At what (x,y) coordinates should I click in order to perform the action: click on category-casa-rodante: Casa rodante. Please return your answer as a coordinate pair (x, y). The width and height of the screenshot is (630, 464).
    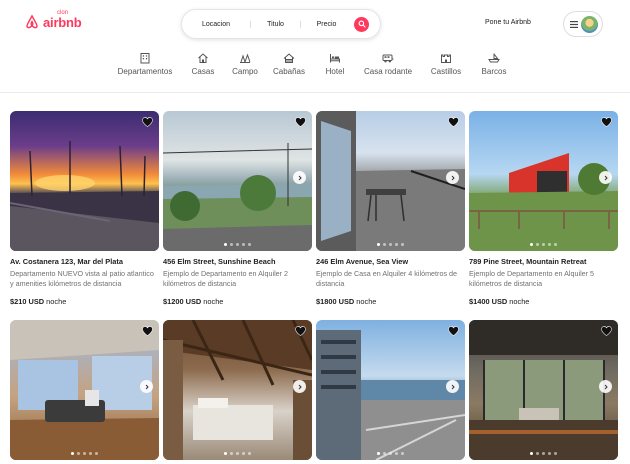
    Looking at the image, I should click on (388, 64).